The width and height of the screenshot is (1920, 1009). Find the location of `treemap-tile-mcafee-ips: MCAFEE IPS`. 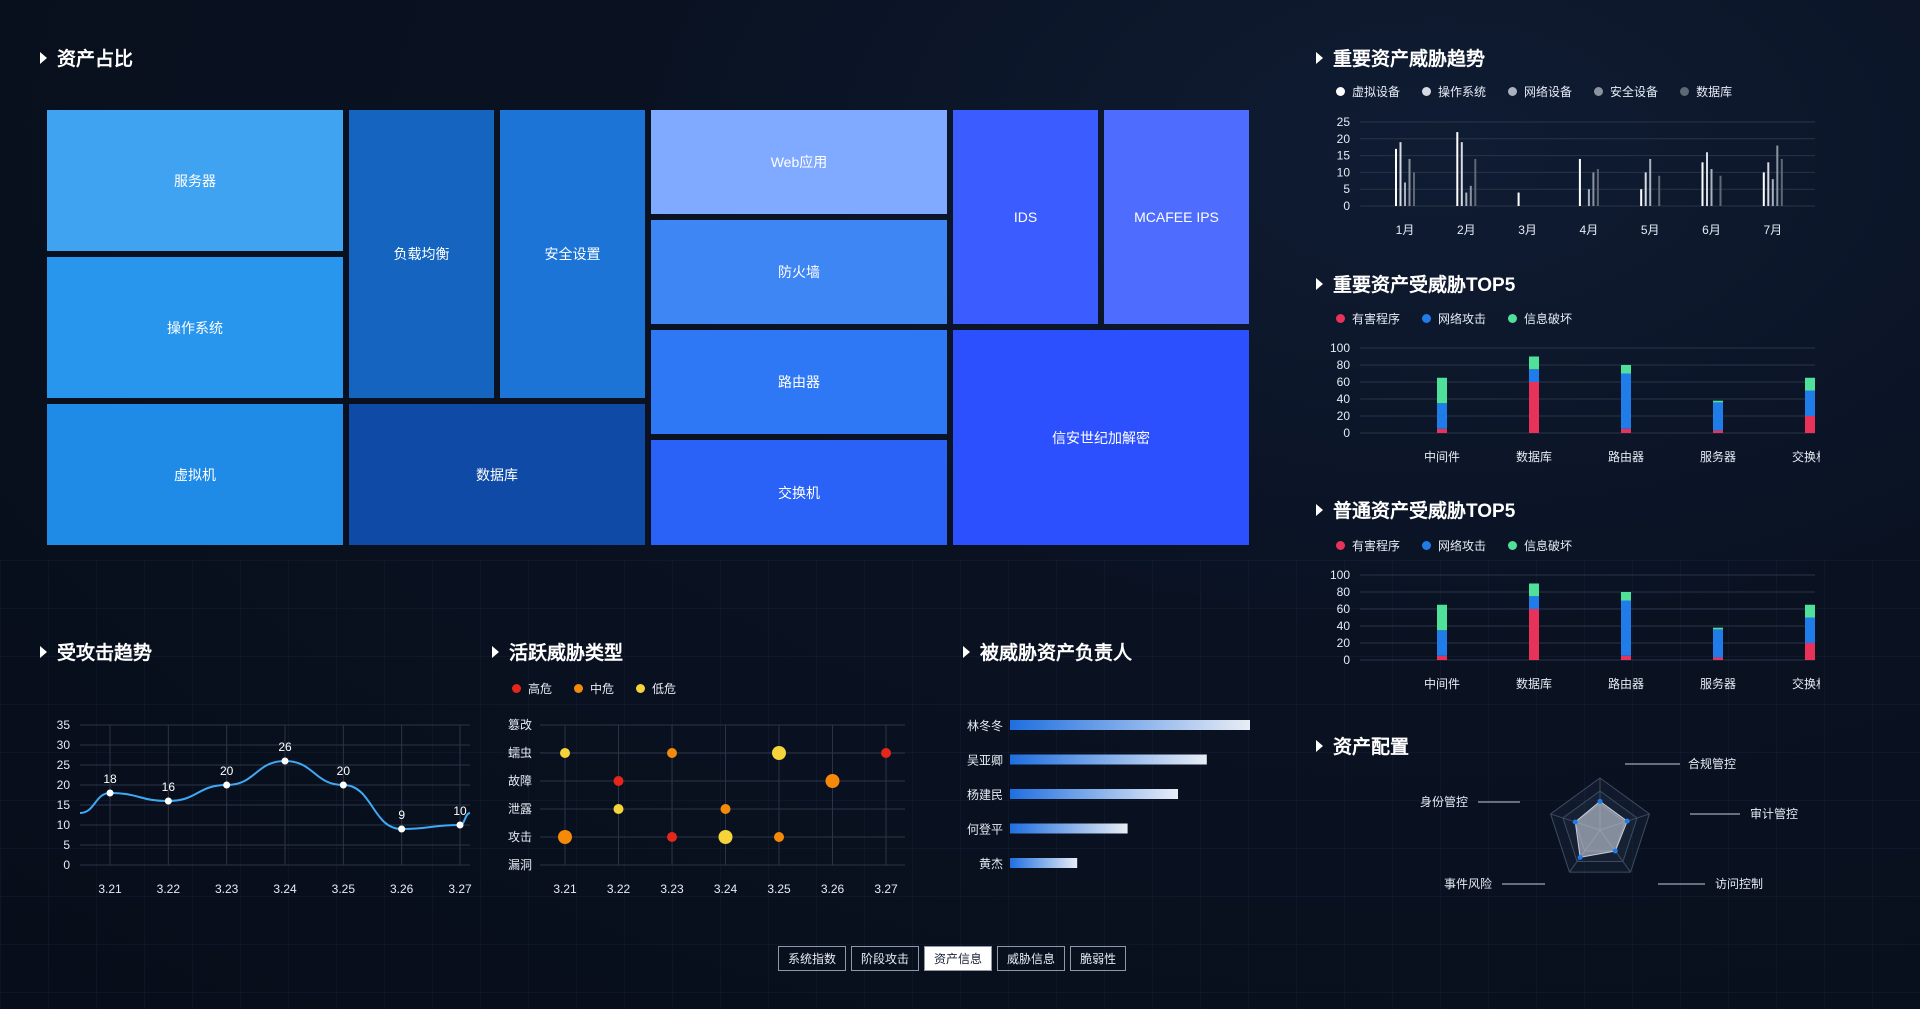

treemap-tile-mcafee-ips: MCAFEE IPS is located at coordinates (1176, 217).